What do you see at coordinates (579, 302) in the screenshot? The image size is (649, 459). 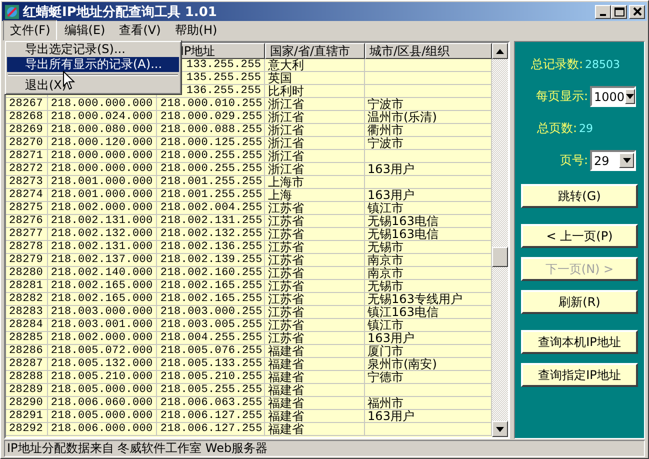 I see `panel-button: 刷新(R)` at bounding box center [579, 302].